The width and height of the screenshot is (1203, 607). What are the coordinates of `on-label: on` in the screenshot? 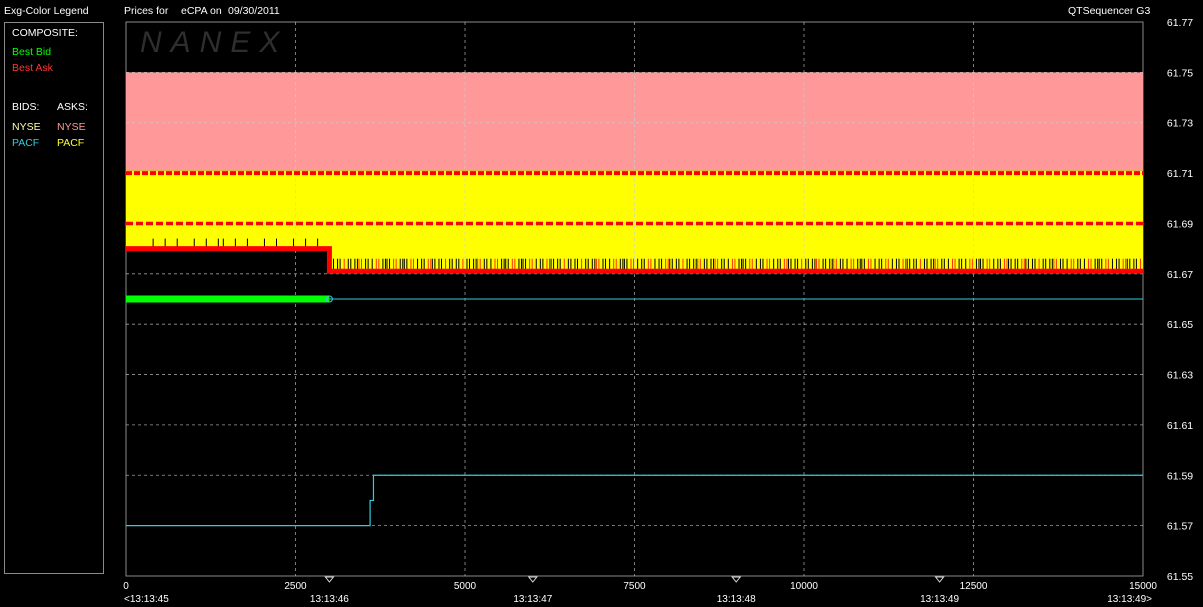 It's located at (216, 11).